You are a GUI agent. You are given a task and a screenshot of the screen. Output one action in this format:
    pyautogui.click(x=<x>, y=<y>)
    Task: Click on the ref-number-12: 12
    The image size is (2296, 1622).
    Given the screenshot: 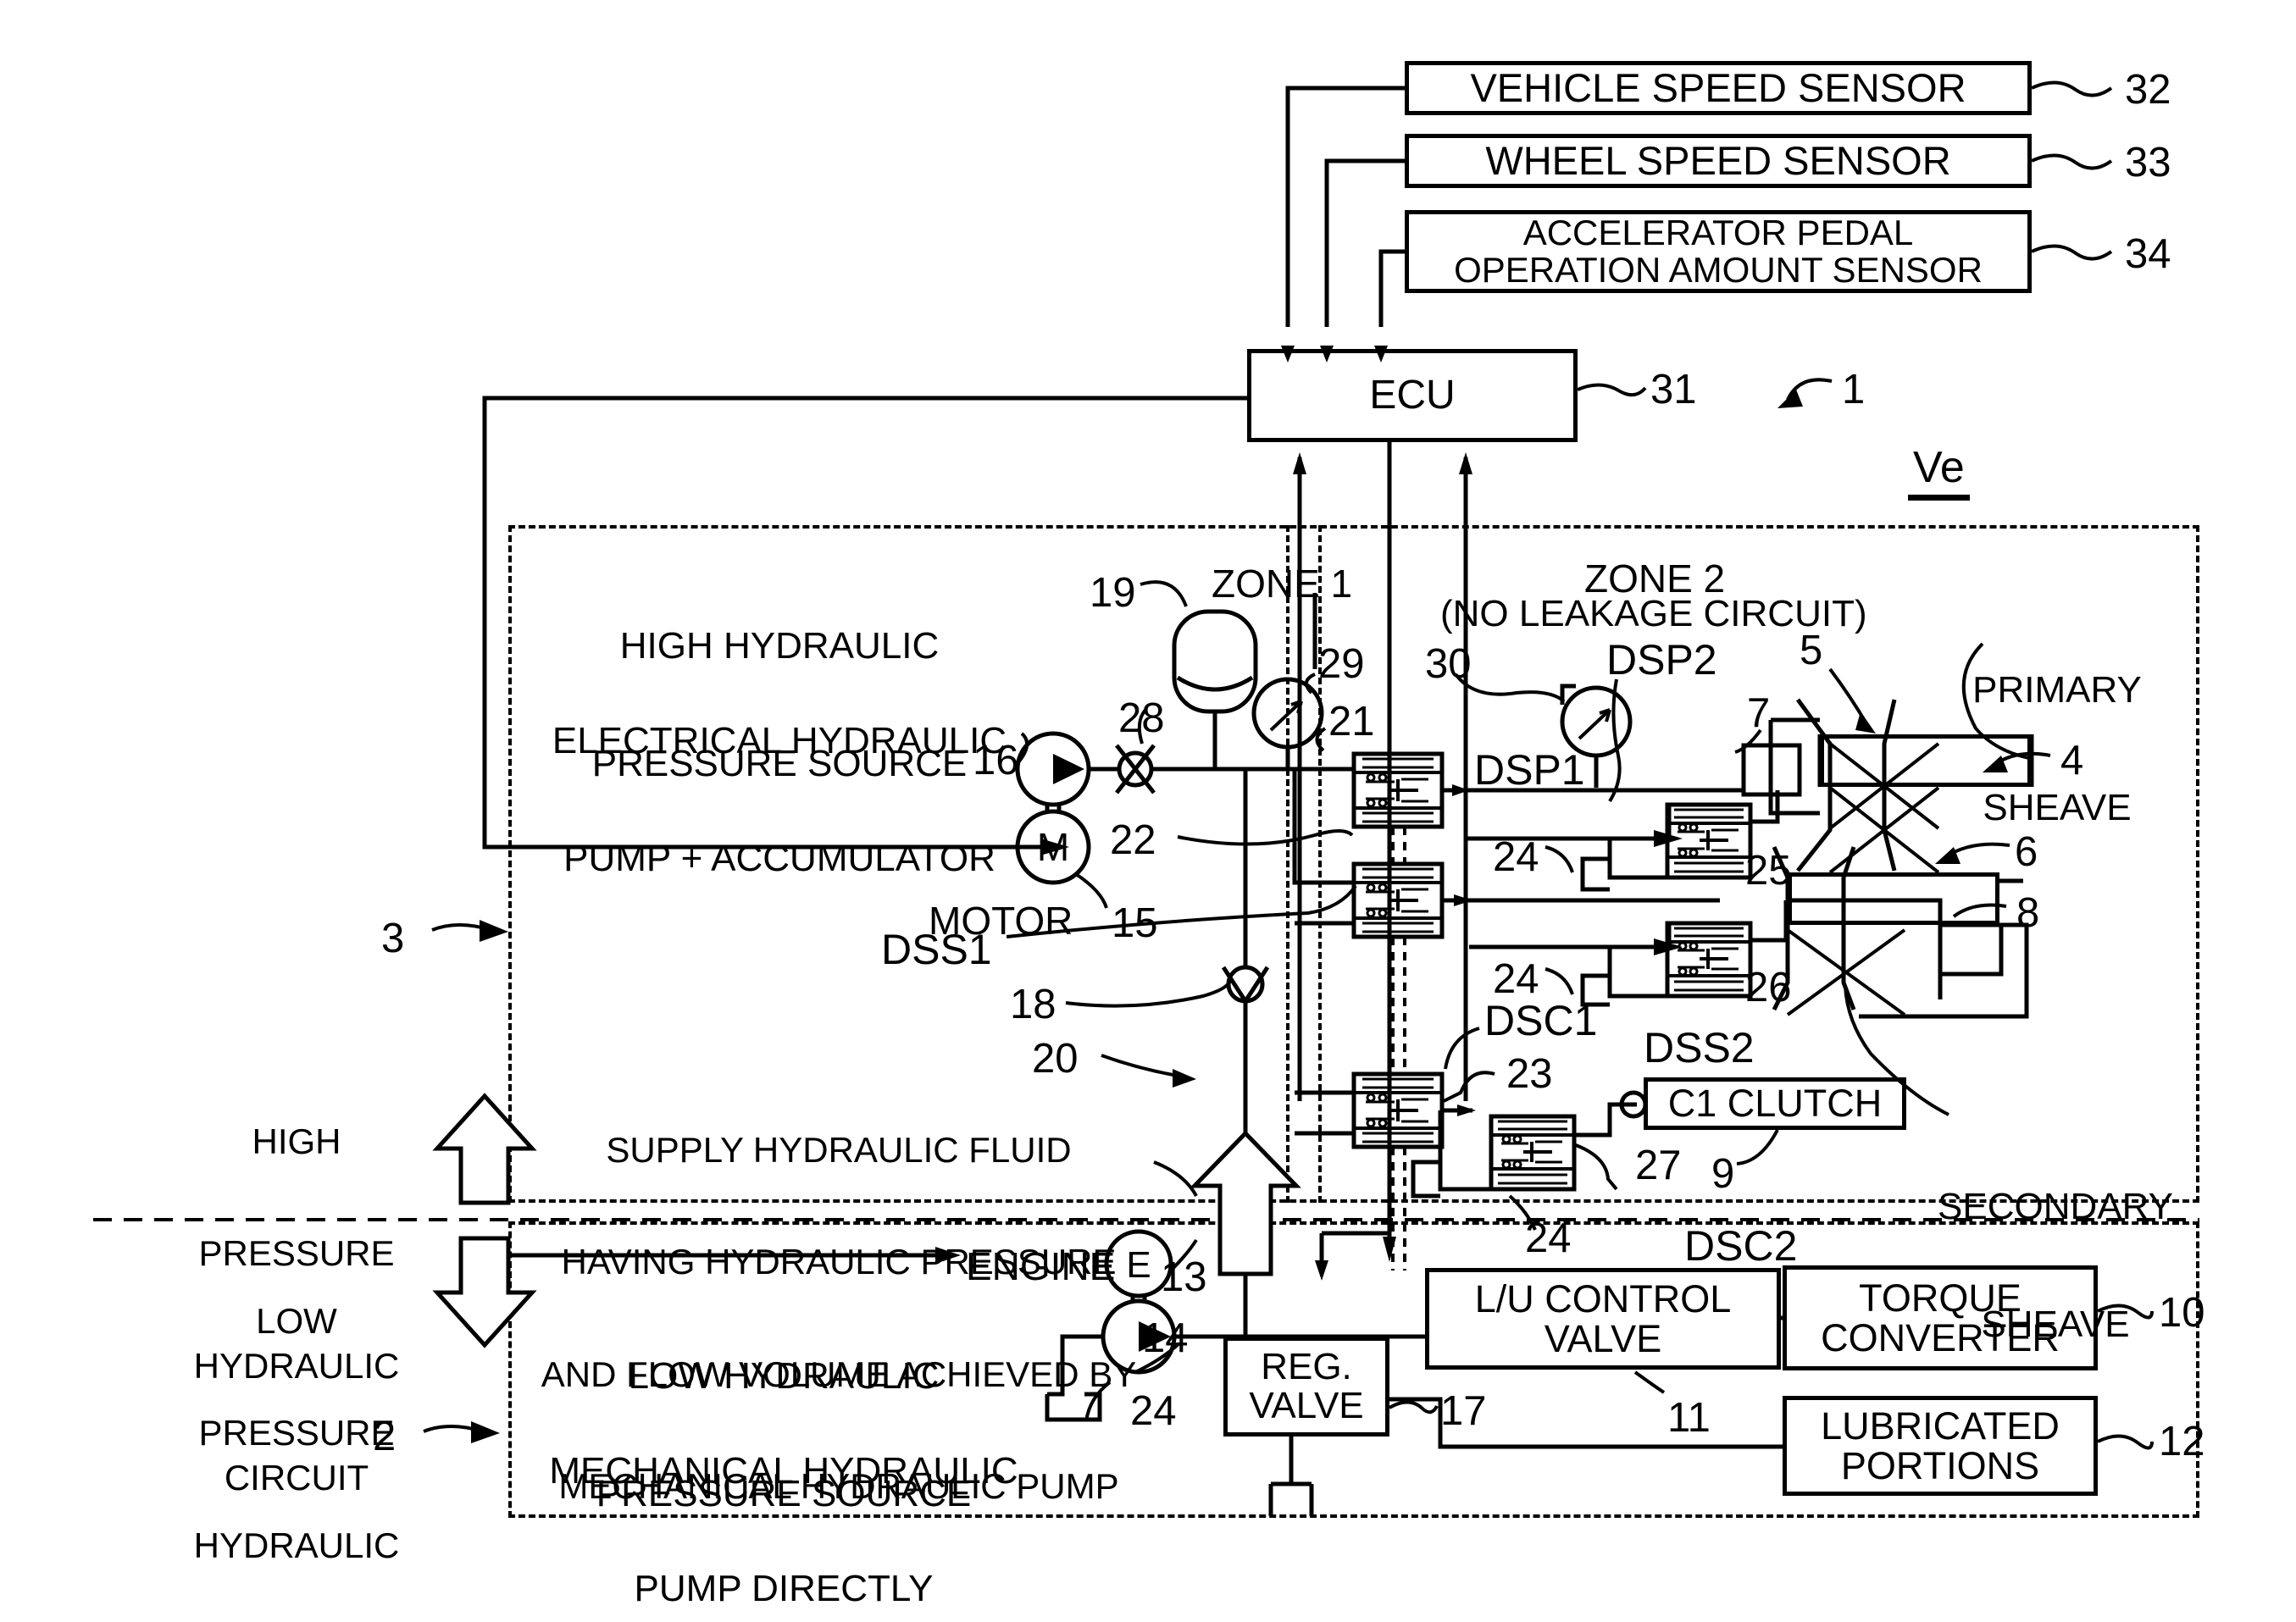 What is the action you would take?
    pyautogui.click(x=2182, y=1441)
    